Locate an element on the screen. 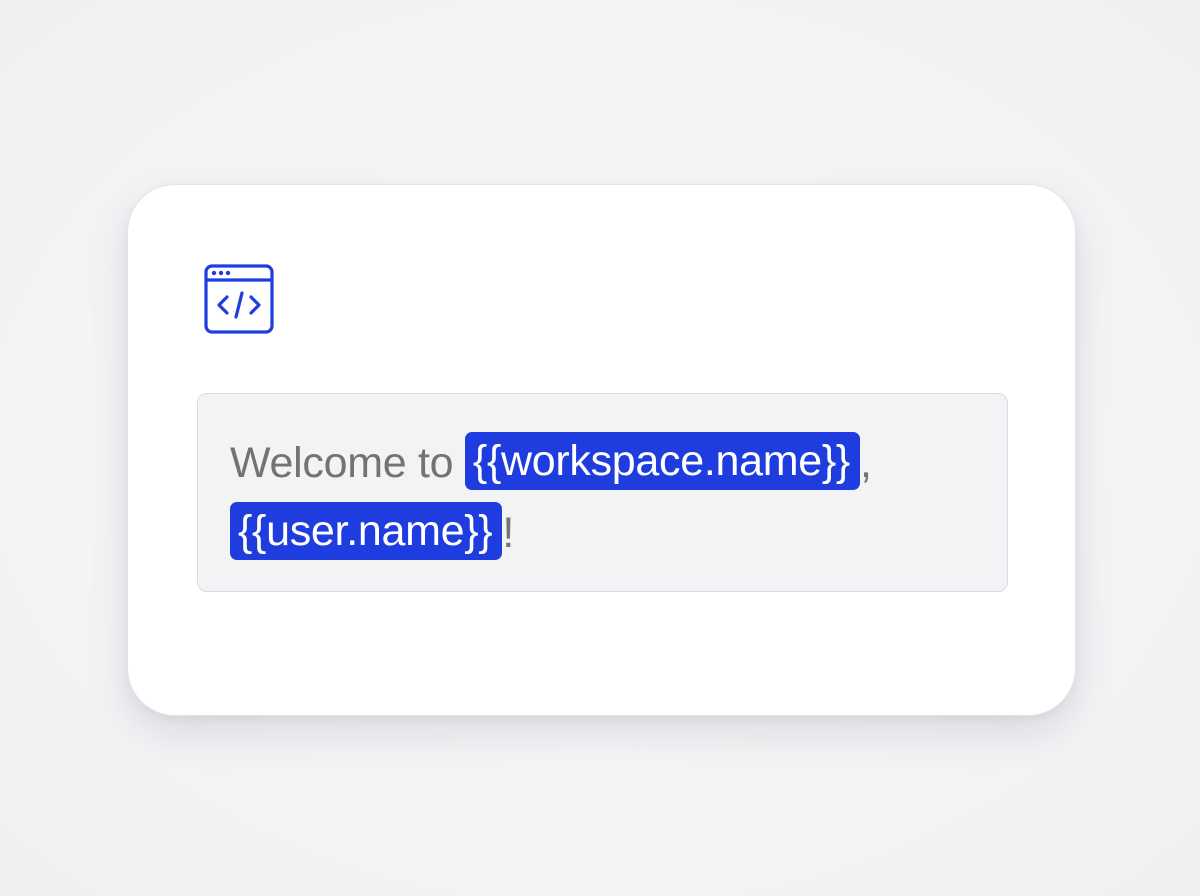 The height and width of the screenshot is (896, 1200). static-text: , is located at coordinates (865, 463).